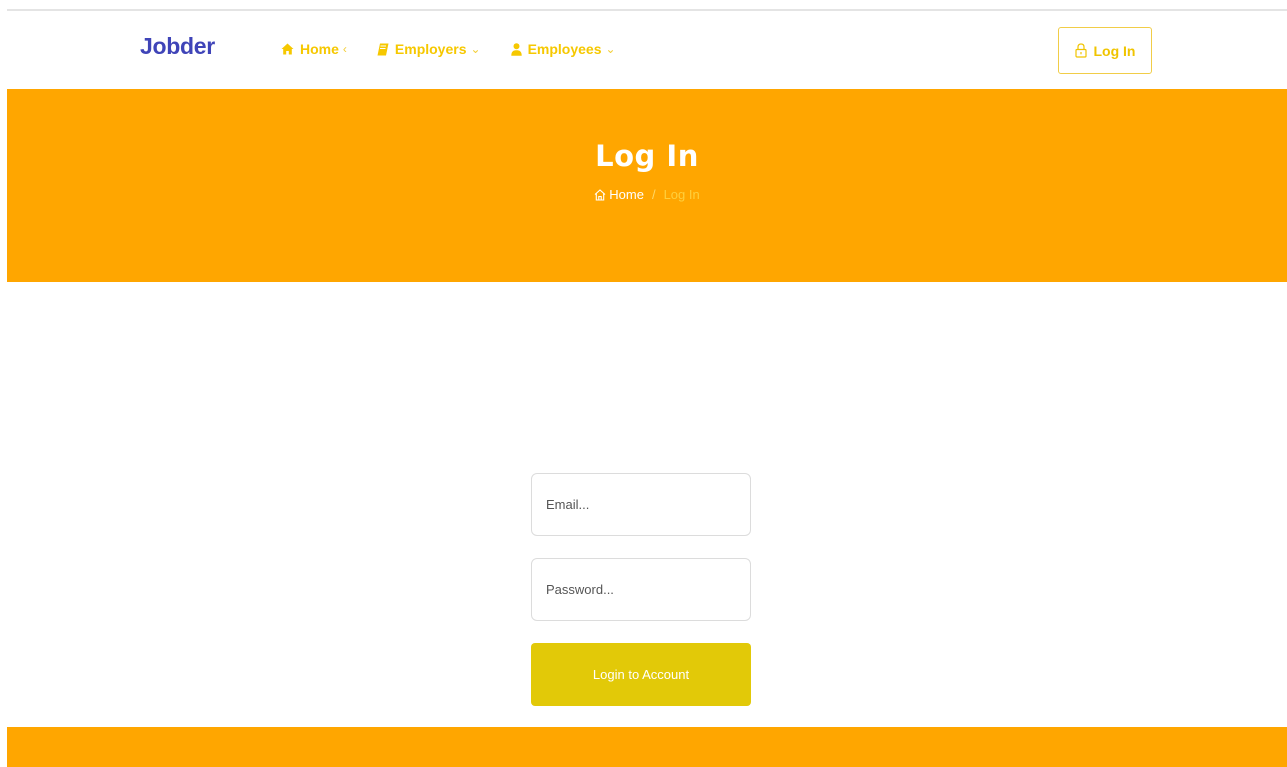  I want to click on main-nav: Home ‹ Employers ⌄ Employees ⌄, so click(463, 49).